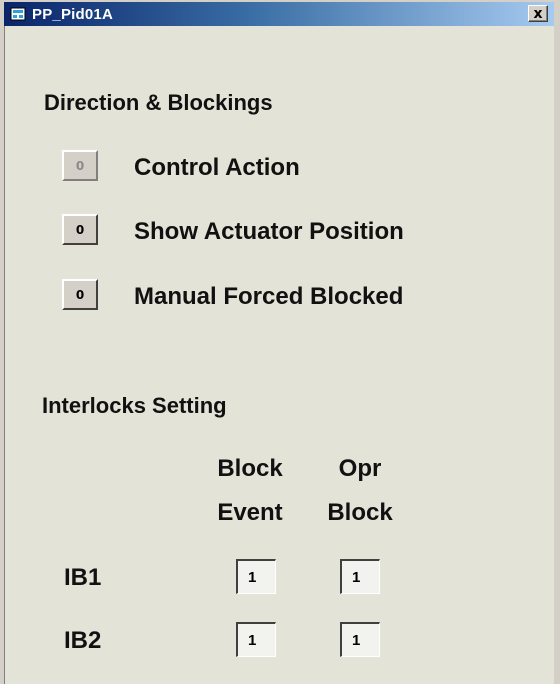 This screenshot has width=560, height=684. I want to click on manual-forced-blocked-label: Manual Forced Blocked, so click(269, 296).